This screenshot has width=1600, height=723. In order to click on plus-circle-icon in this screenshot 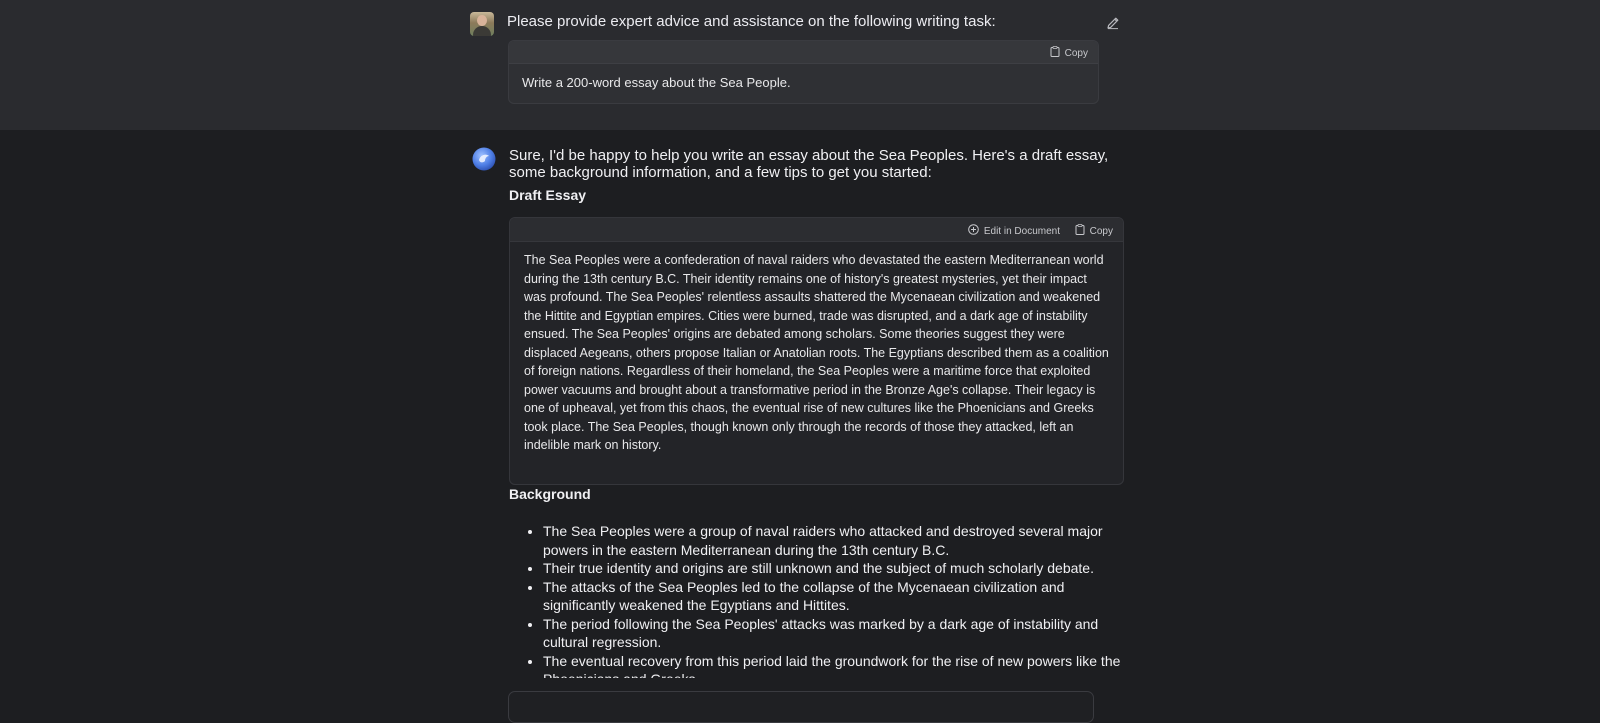, I will do `click(973, 231)`.